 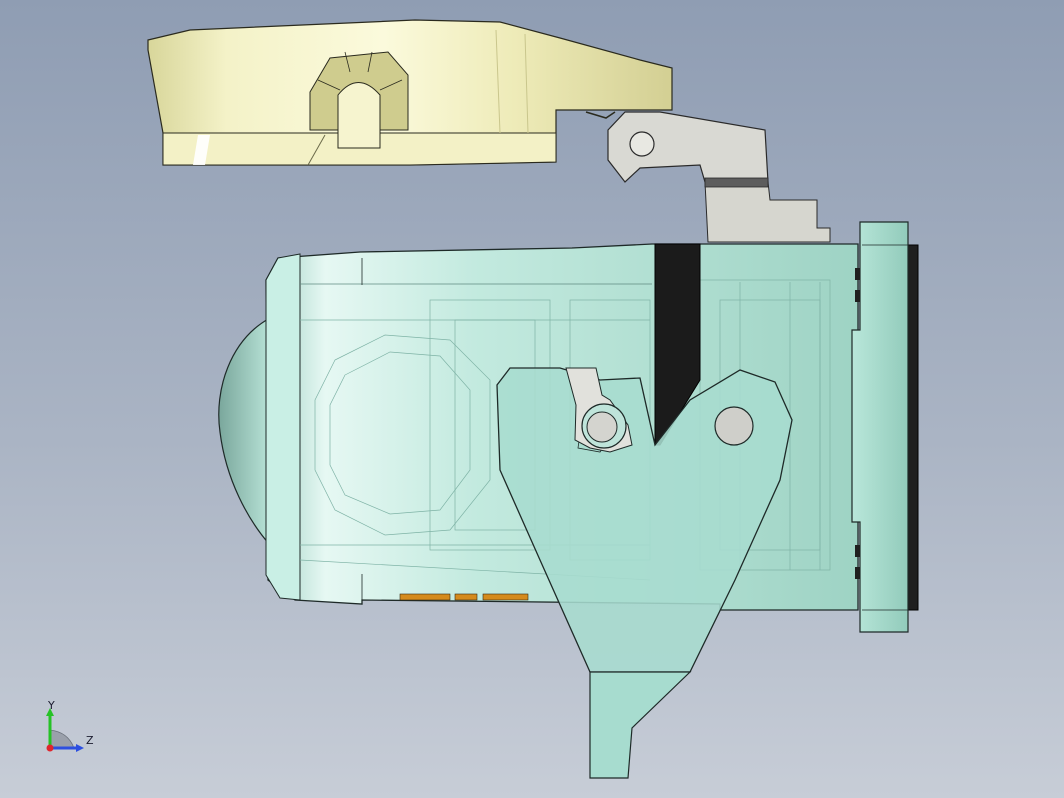 I want to click on hinged-cover, so click(x=410, y=92).